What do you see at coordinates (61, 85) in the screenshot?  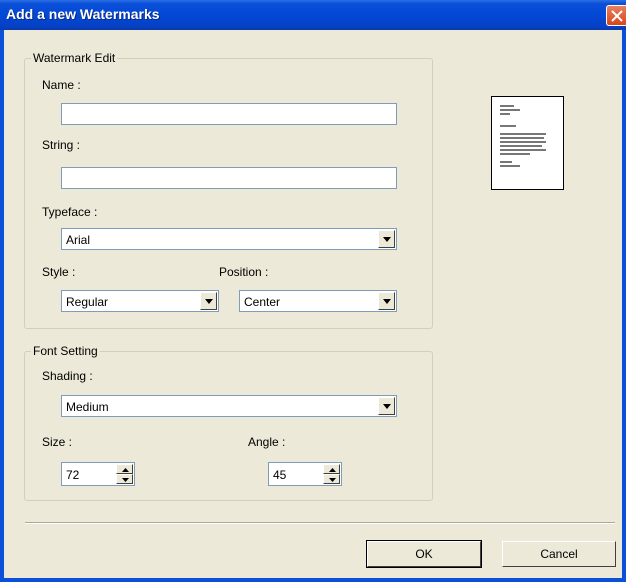 I see `name-label: Name :` at bounding box center [61, 85].